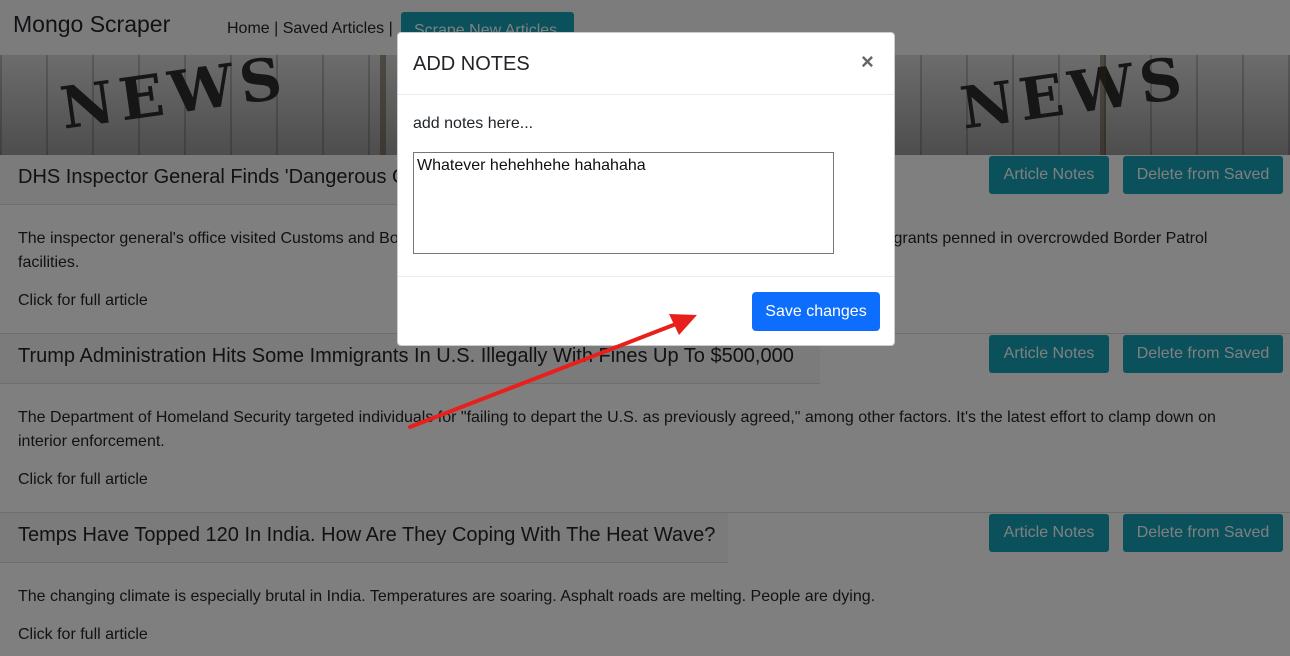 The height and width of the screenshot is (656, 1290). I want to click on modal-footer-divider, so click(646, 276).